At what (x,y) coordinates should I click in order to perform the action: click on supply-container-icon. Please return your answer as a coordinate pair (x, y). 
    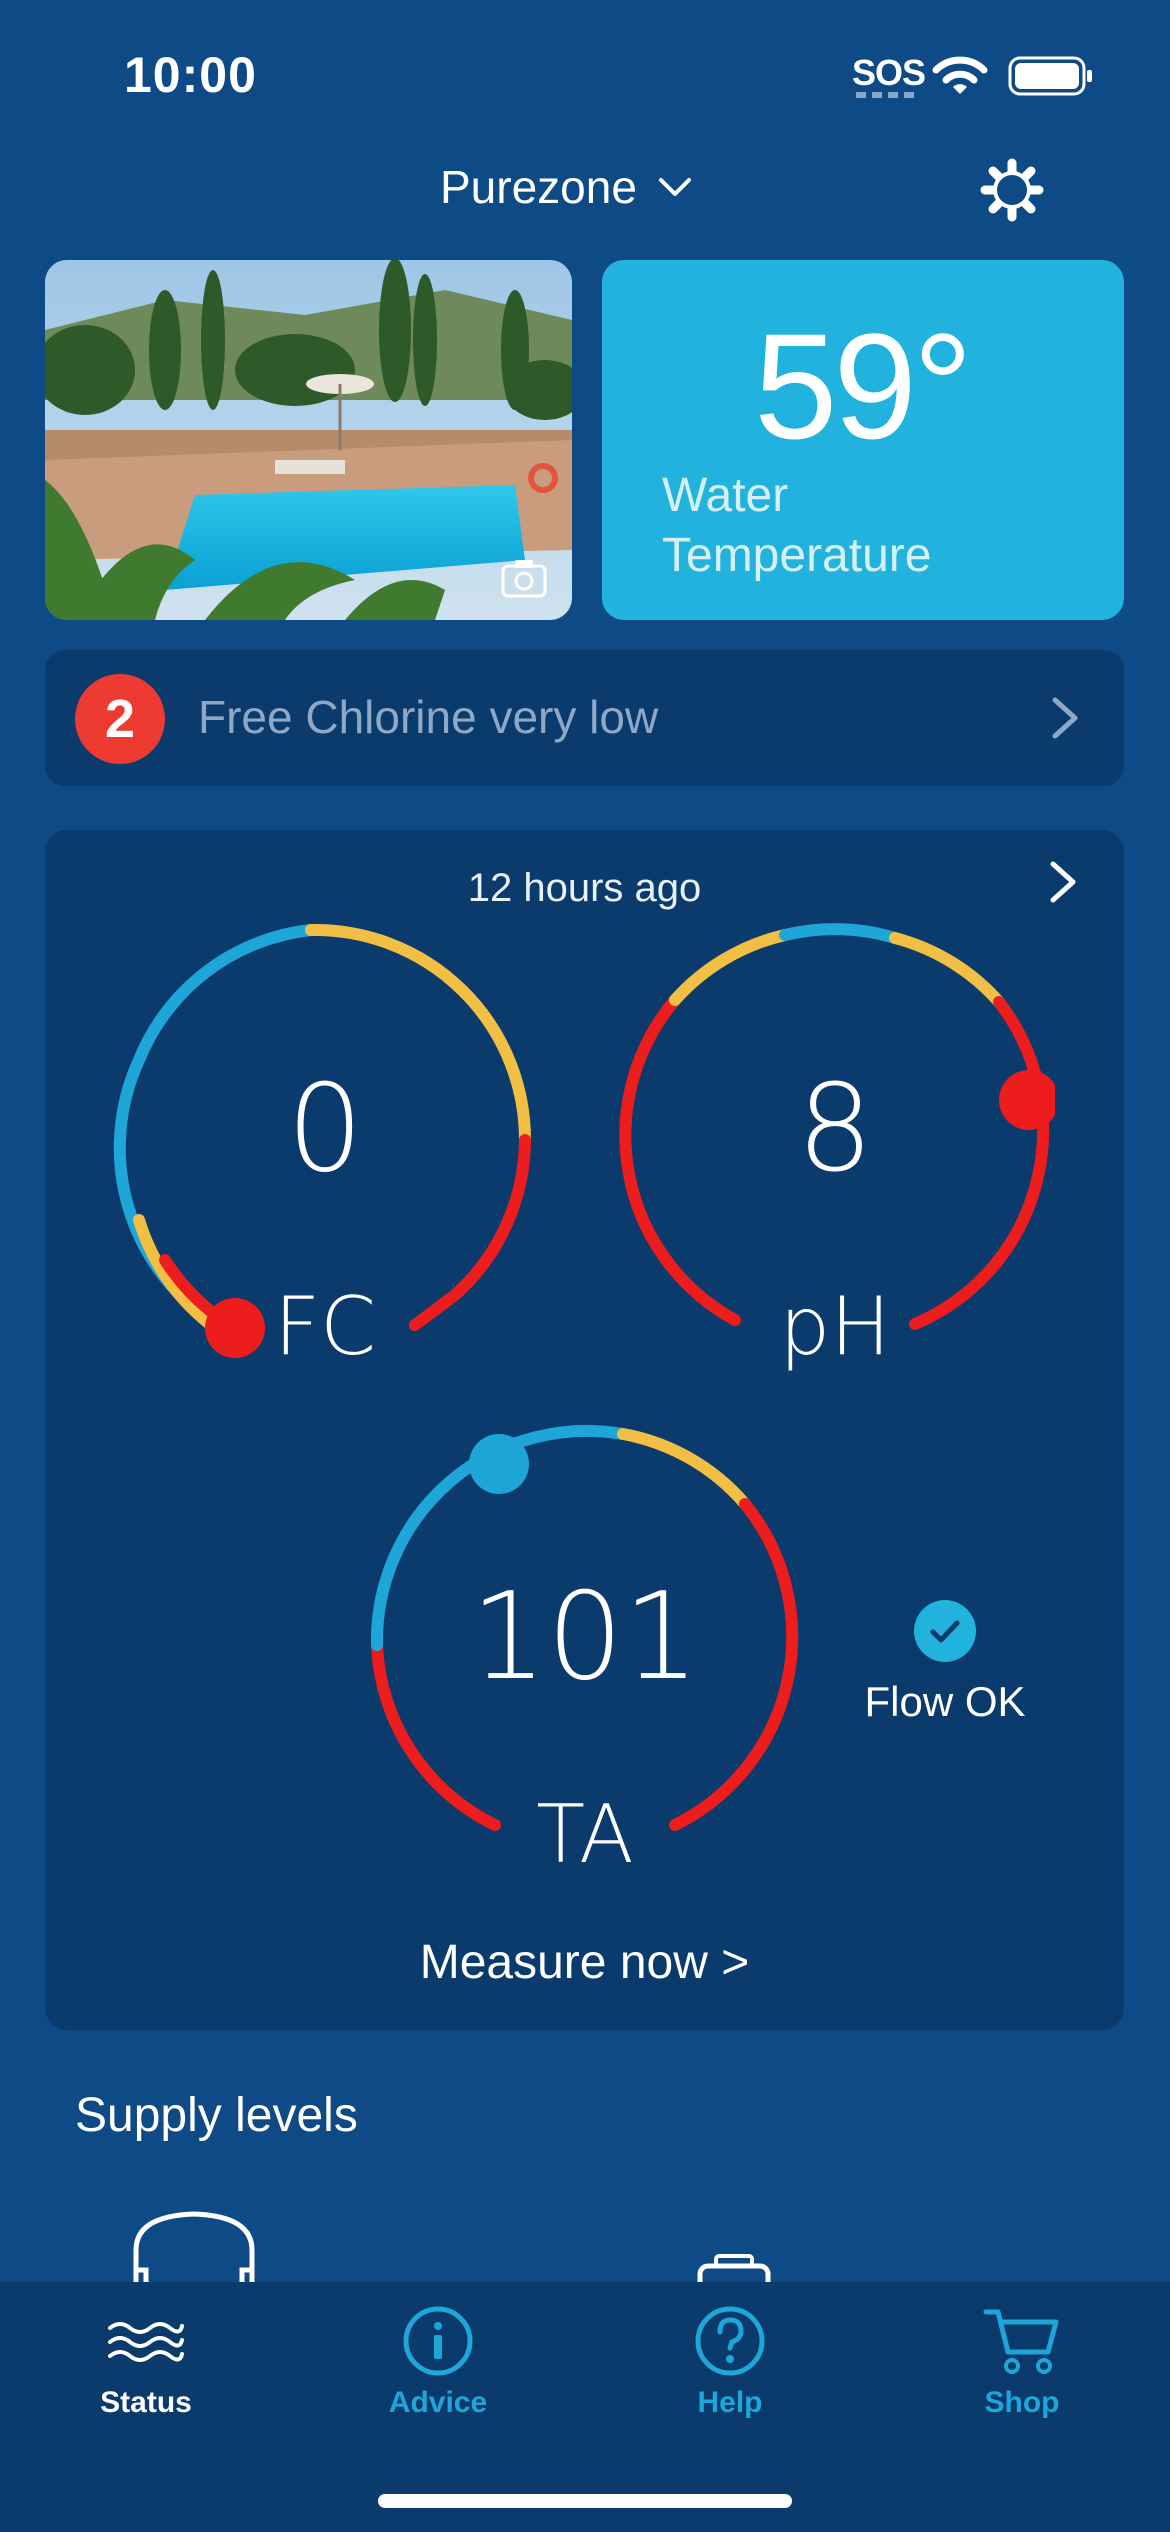
    Looking at the image, I should click on (194, 2250).